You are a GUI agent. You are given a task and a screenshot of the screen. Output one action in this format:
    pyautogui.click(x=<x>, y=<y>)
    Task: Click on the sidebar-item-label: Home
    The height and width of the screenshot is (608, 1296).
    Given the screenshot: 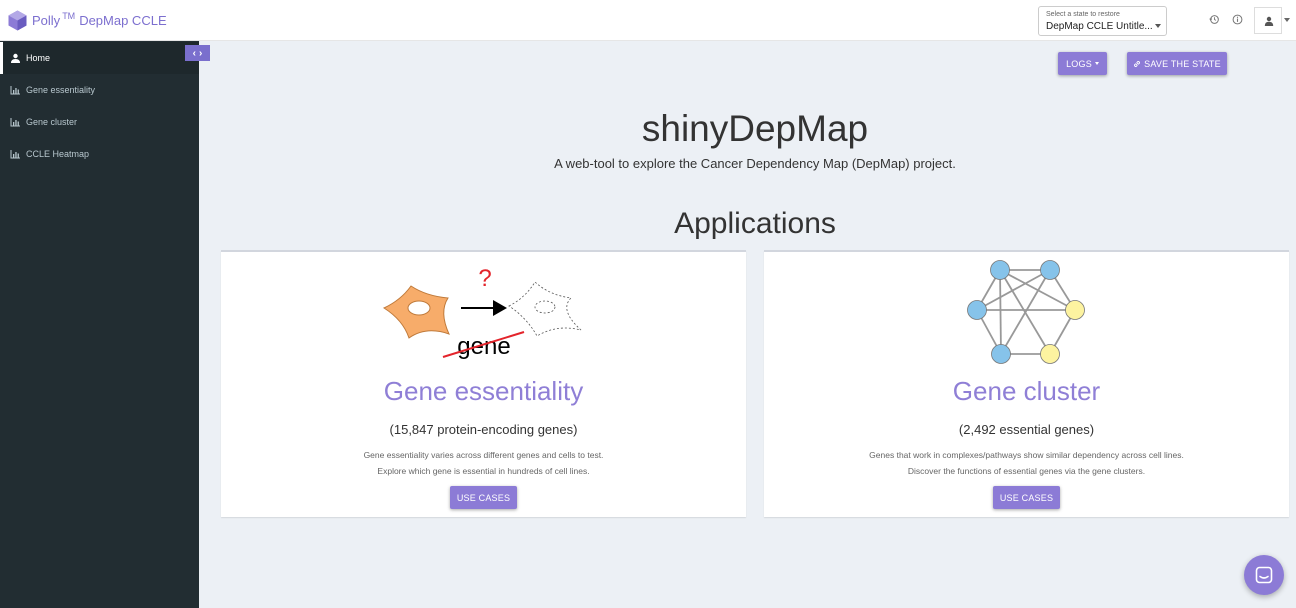 What is the action you would take?
    pyautogui.click(x=38, y=58)
    